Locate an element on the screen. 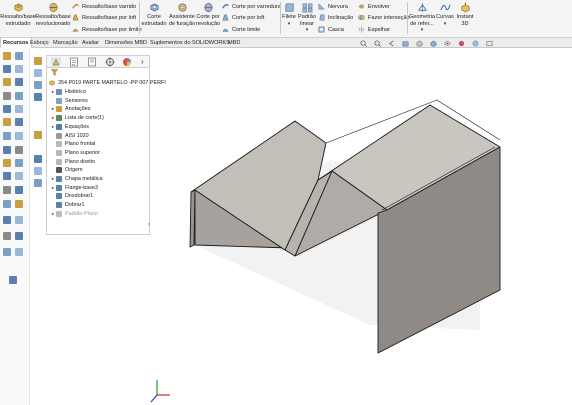  tree-item: Plano direito is located at coordinates (72, 162).